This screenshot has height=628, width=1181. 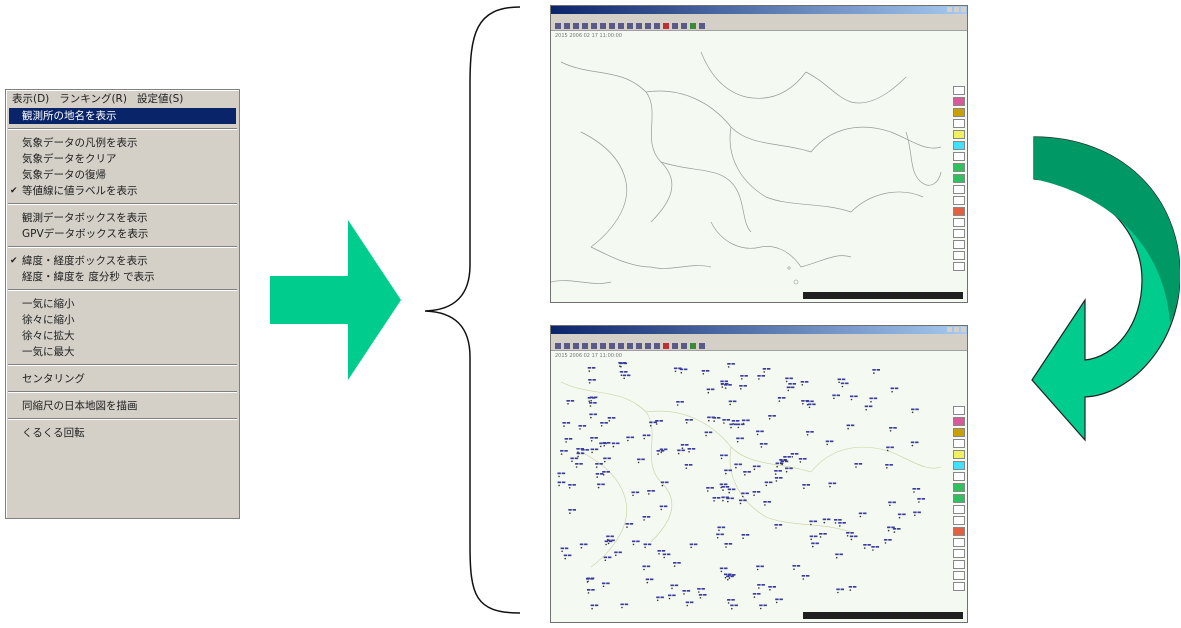 I want to click on menubar-item-1: ランキング(R), so click(x=95, y=98).